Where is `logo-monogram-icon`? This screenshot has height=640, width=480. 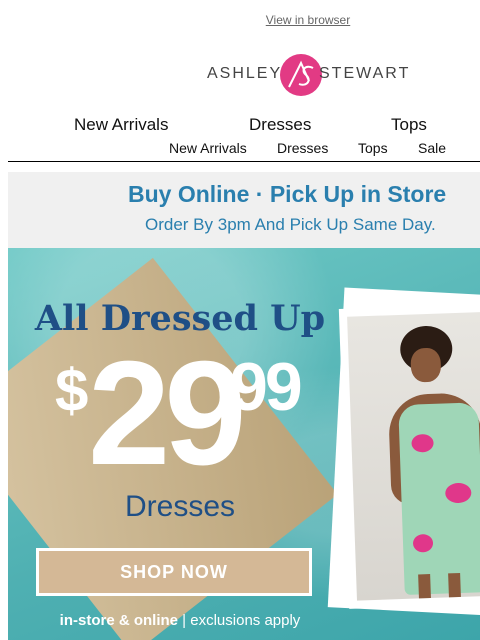 logo-monogram-icon is located at coordinates (301, 75).